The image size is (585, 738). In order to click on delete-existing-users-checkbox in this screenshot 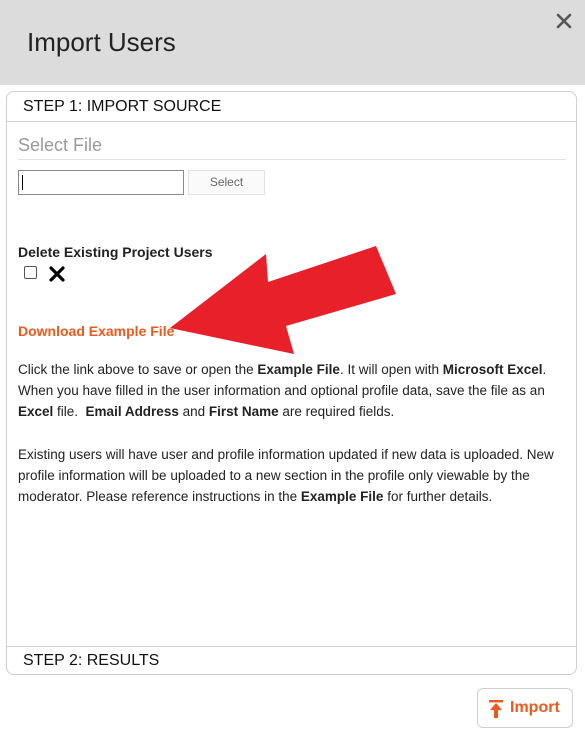, I will do `click(30, 272)`.